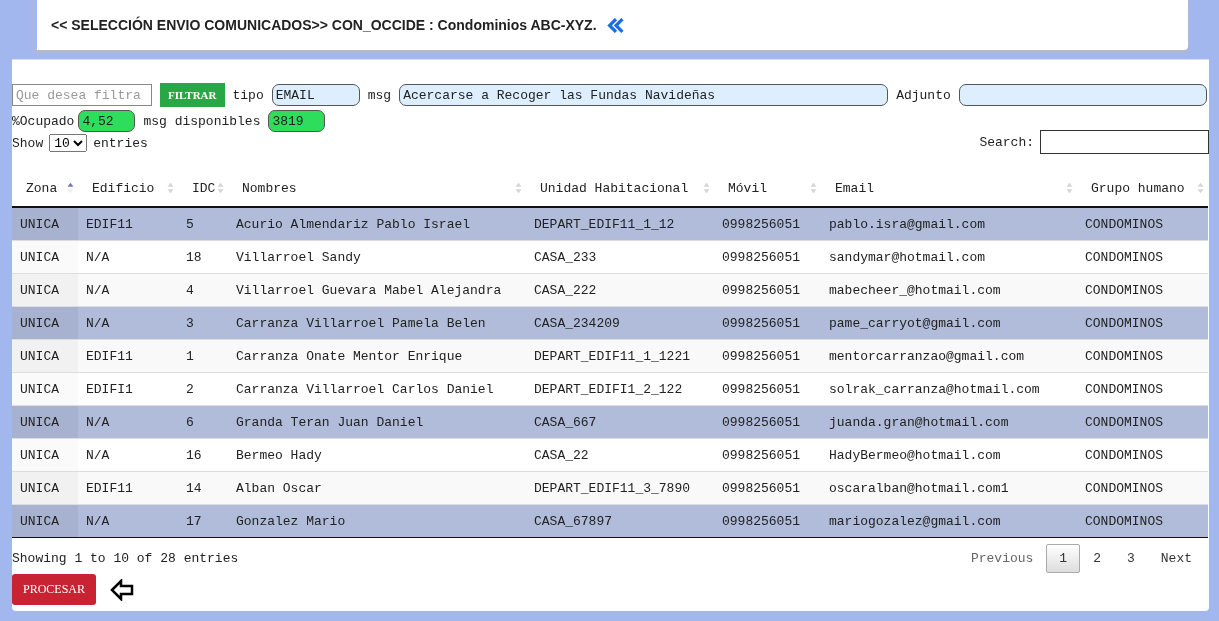  What do you see at coordinates (1097, 558) in the screenshot?
I see `page-link: 2` at bounding box center [1097, 558].